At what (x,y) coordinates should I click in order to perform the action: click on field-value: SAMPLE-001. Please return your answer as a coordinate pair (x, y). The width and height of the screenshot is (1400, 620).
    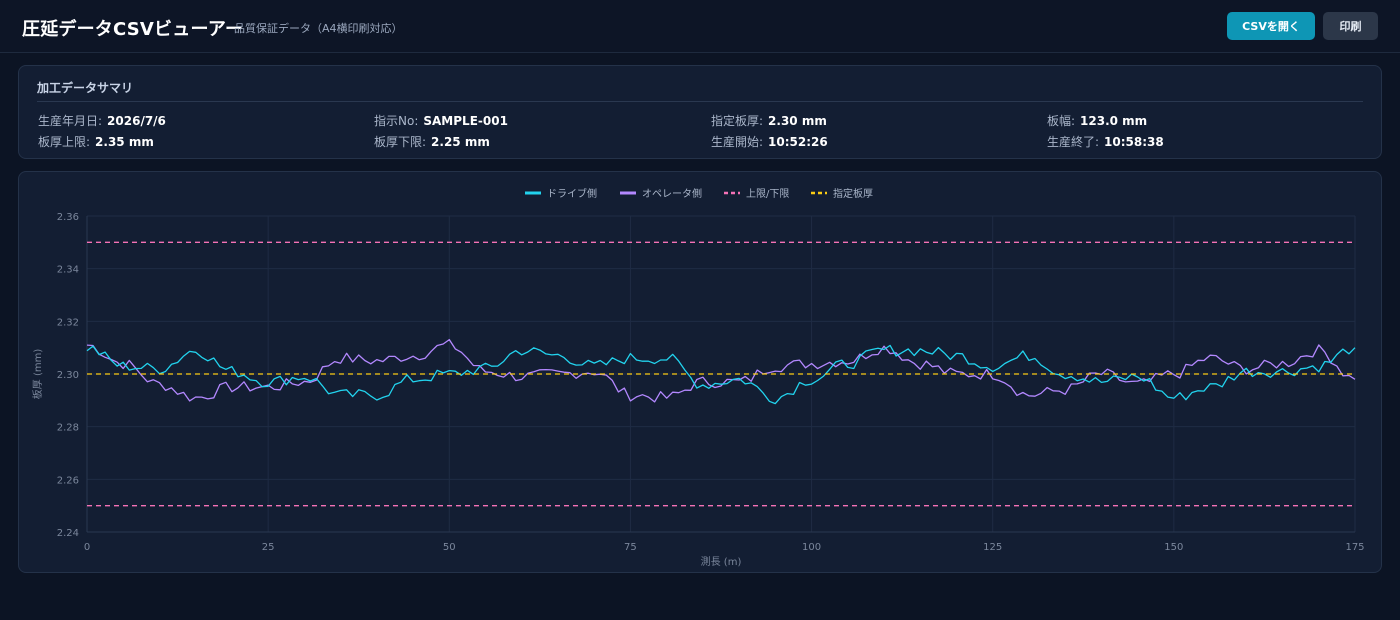
    Looking at the image, I should click on (465, 121).